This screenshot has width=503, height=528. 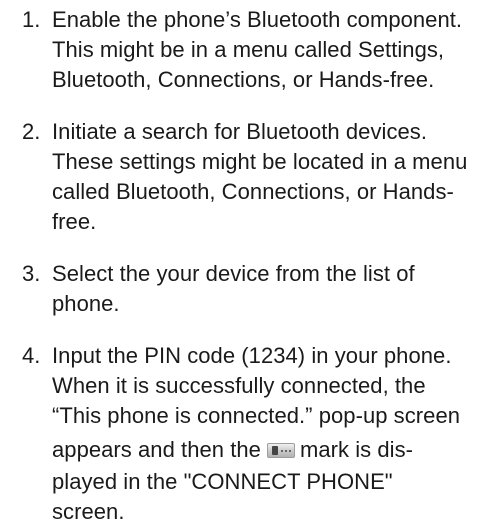 What do you see at coordinates (253, 191) in the screenshot?
I see `step-line: called Bluetooth, Connections, or Hands-` at bounding box center [253, 191].